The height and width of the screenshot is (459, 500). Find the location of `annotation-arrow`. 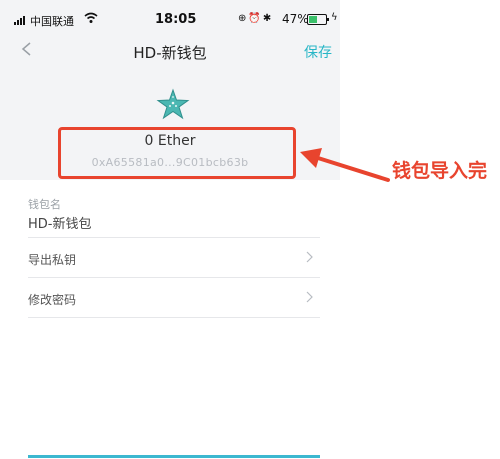

annotation-arrow is located at coordinates (345, 165).